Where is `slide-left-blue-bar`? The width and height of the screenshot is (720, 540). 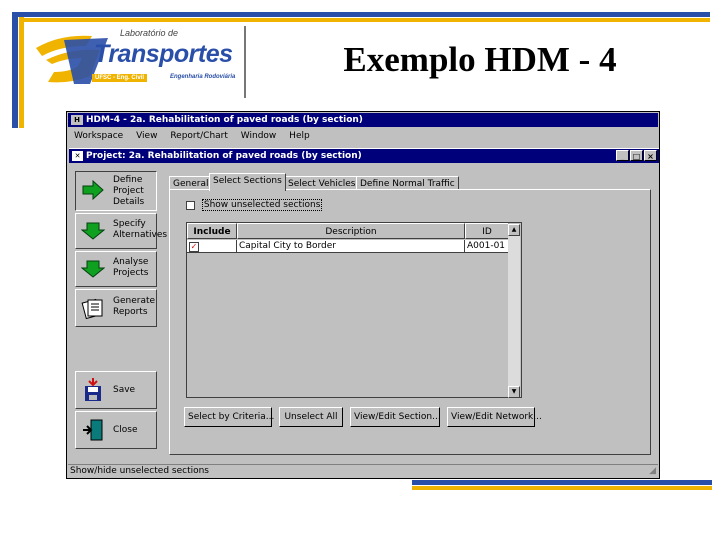
slide-left-blue-bar is located at coordinates (15, 70).